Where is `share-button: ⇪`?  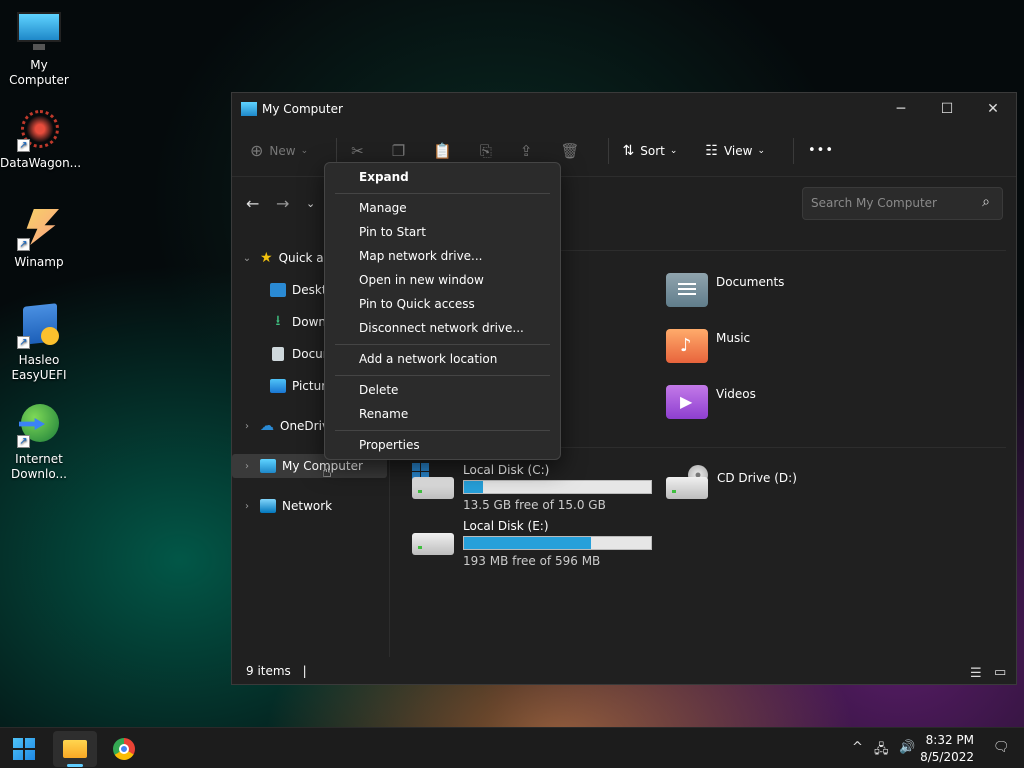
share-button: ⇪ is located at coordinates (526, 151).